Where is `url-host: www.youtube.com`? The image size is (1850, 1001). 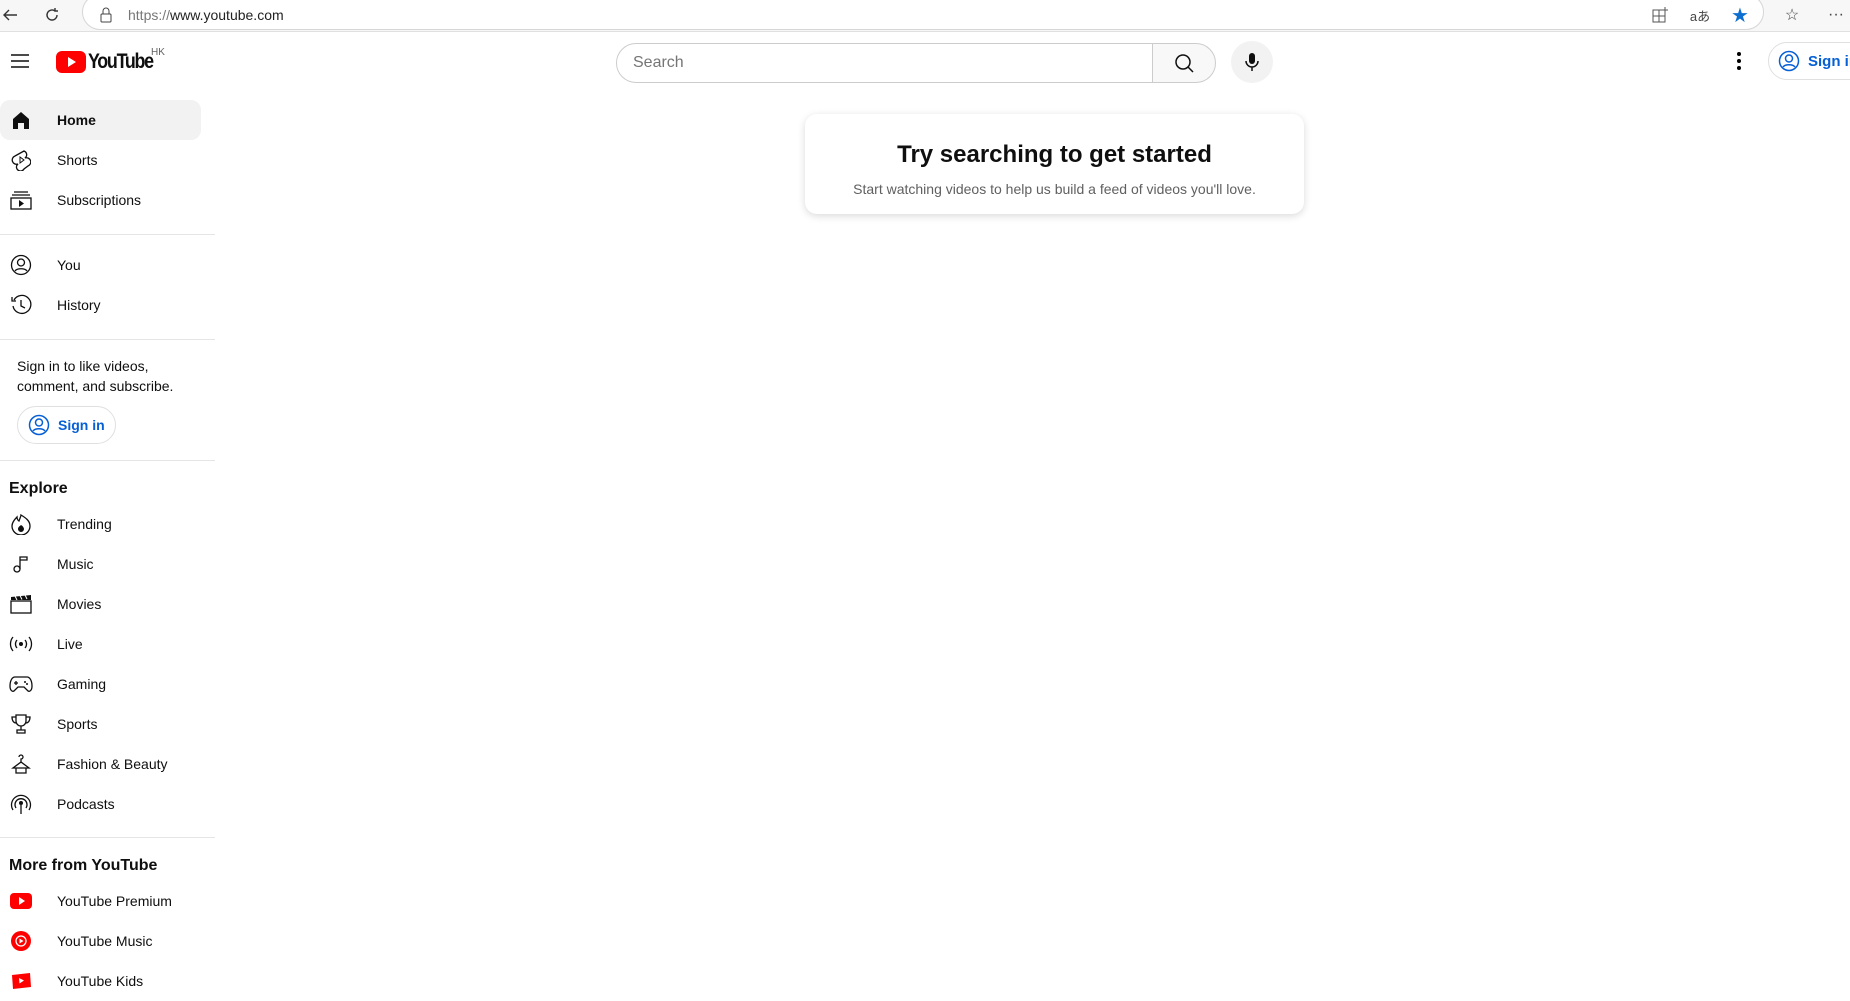 url-host: www.youtube.com is located at coordinates (227, 15).